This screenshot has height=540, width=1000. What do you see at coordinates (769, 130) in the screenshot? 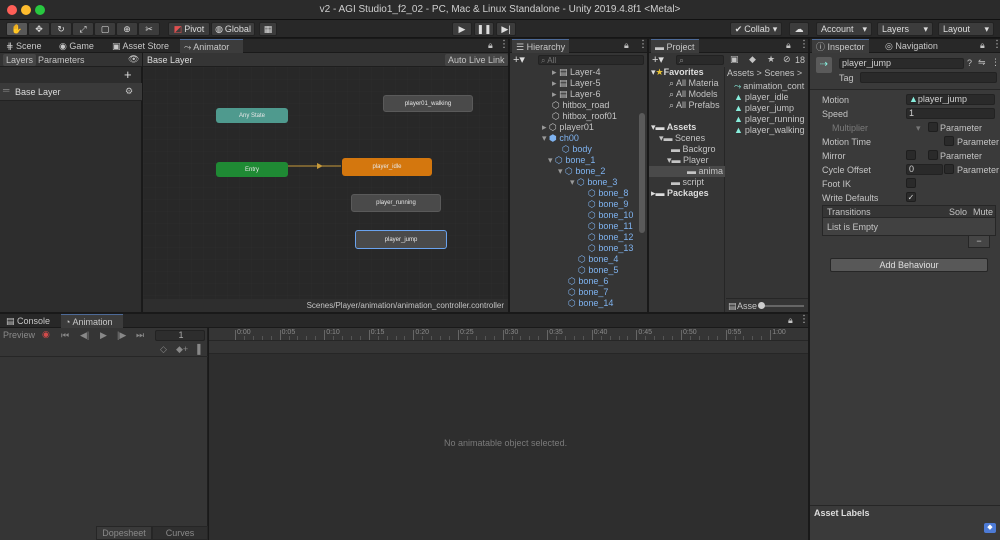
I see `project-file: ▲ player_walking` at bounding box center [769, 130].